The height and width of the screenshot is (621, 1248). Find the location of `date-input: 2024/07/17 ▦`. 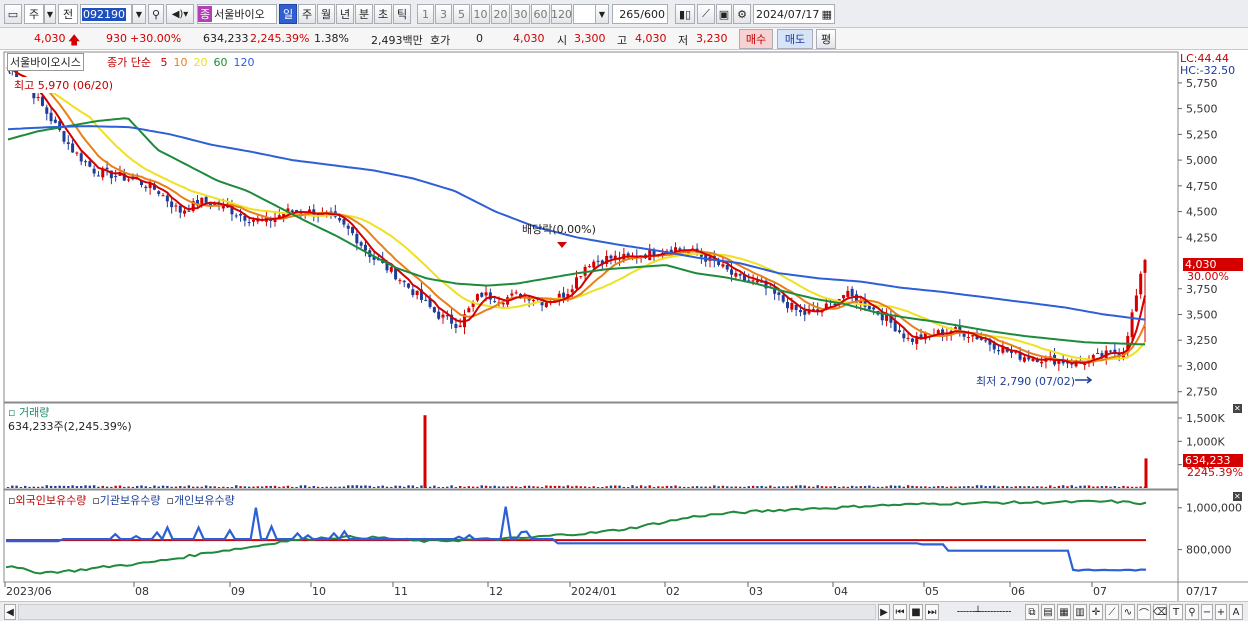

date-input: 2024/07/17 ▦ is located at coordinates (794, 14).